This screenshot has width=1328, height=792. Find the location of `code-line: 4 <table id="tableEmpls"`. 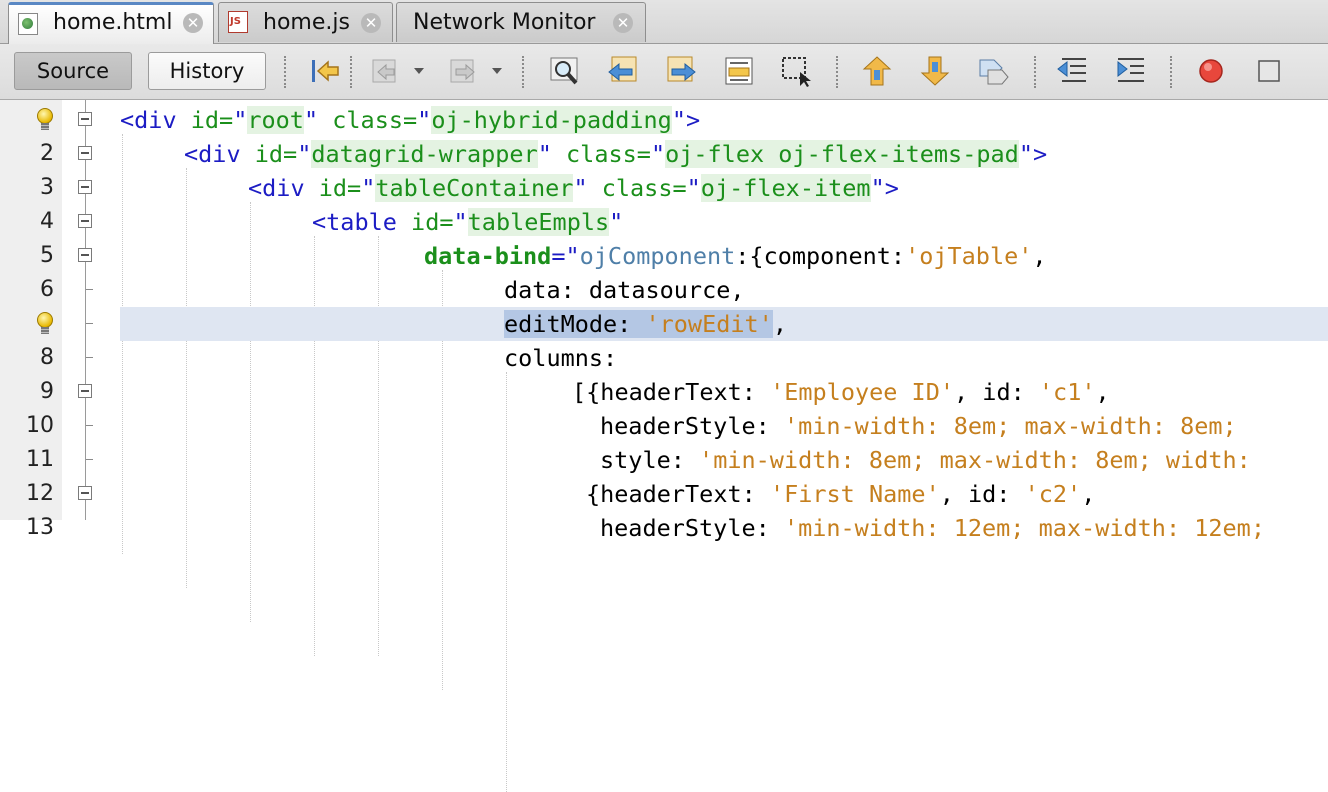

code-line: 4 <table id="tableEmpls" is located at coordinates (664, 222).